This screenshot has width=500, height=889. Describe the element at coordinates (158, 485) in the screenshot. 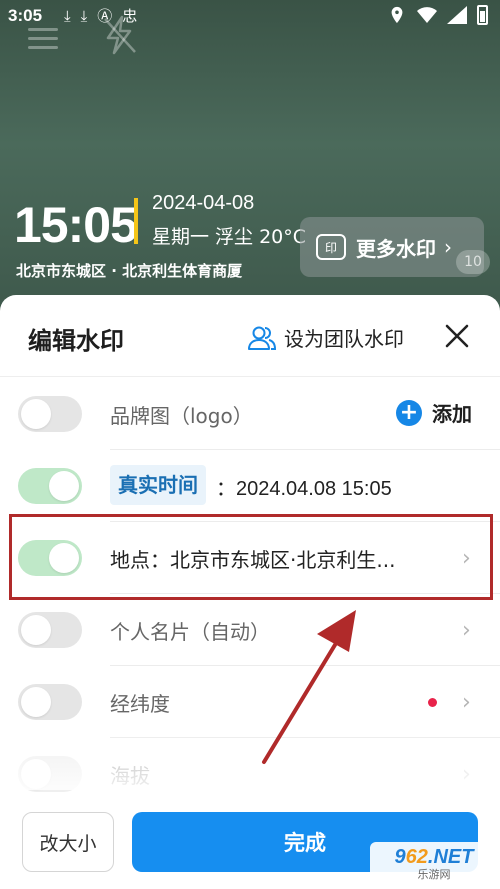

I see `real-time-tag: 真实时间` at that location.